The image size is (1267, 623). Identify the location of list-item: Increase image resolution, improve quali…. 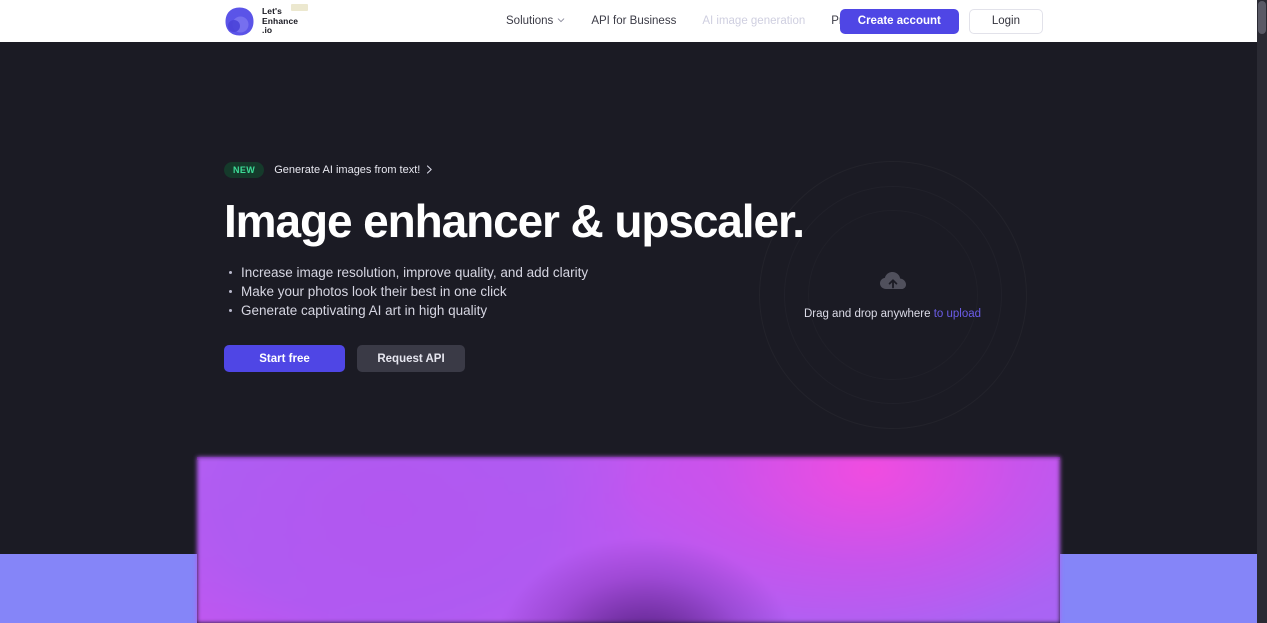
(484, 272).